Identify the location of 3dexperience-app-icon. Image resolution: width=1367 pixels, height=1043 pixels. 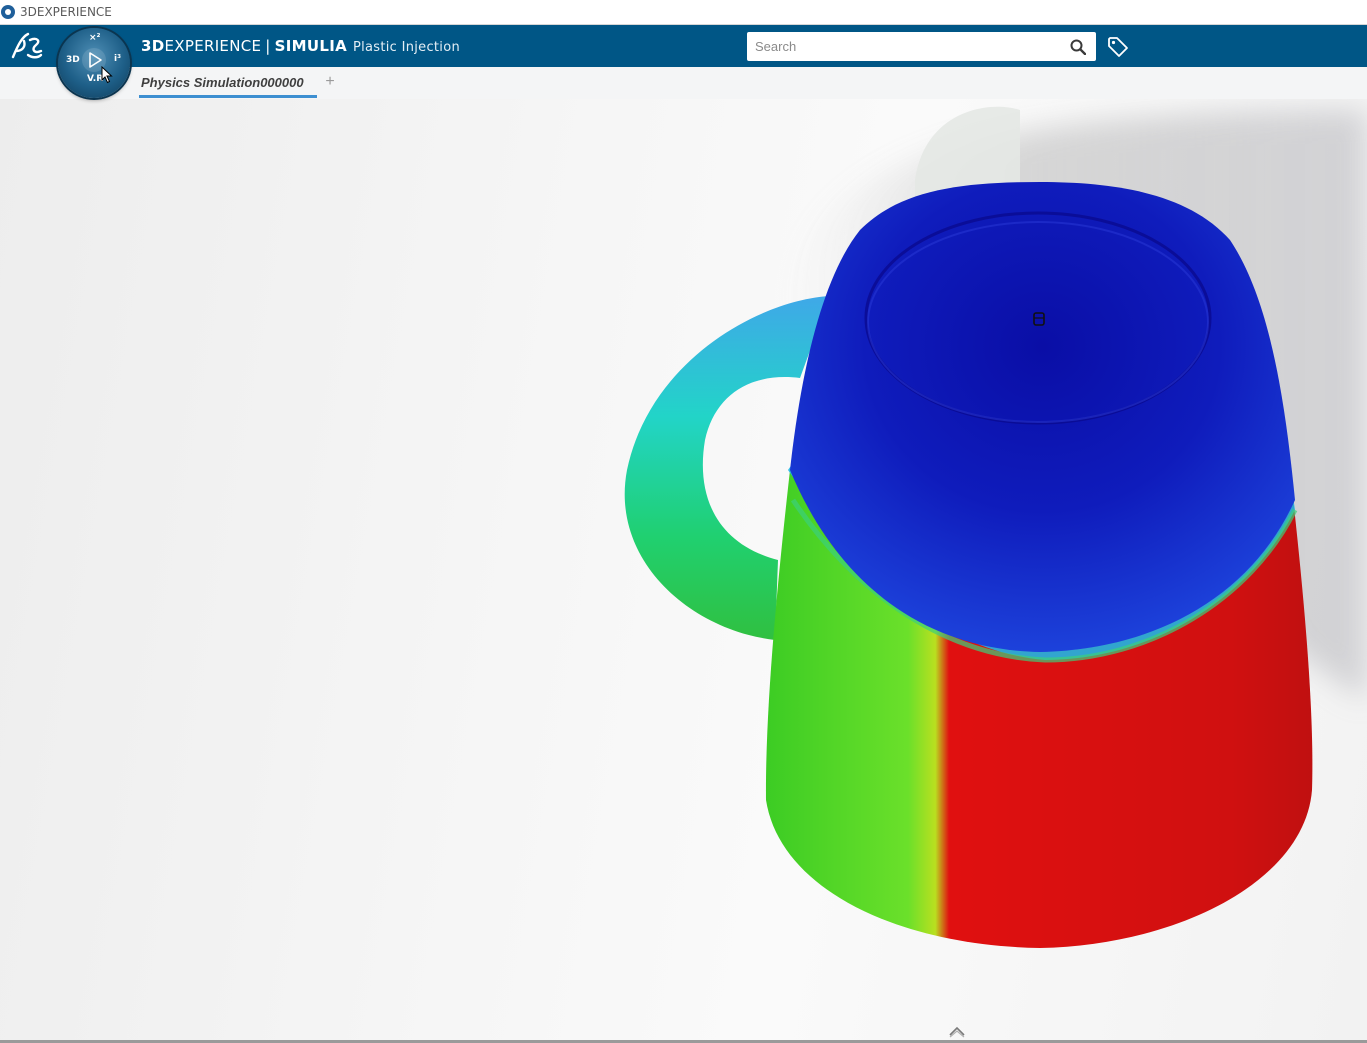
(8, 12).